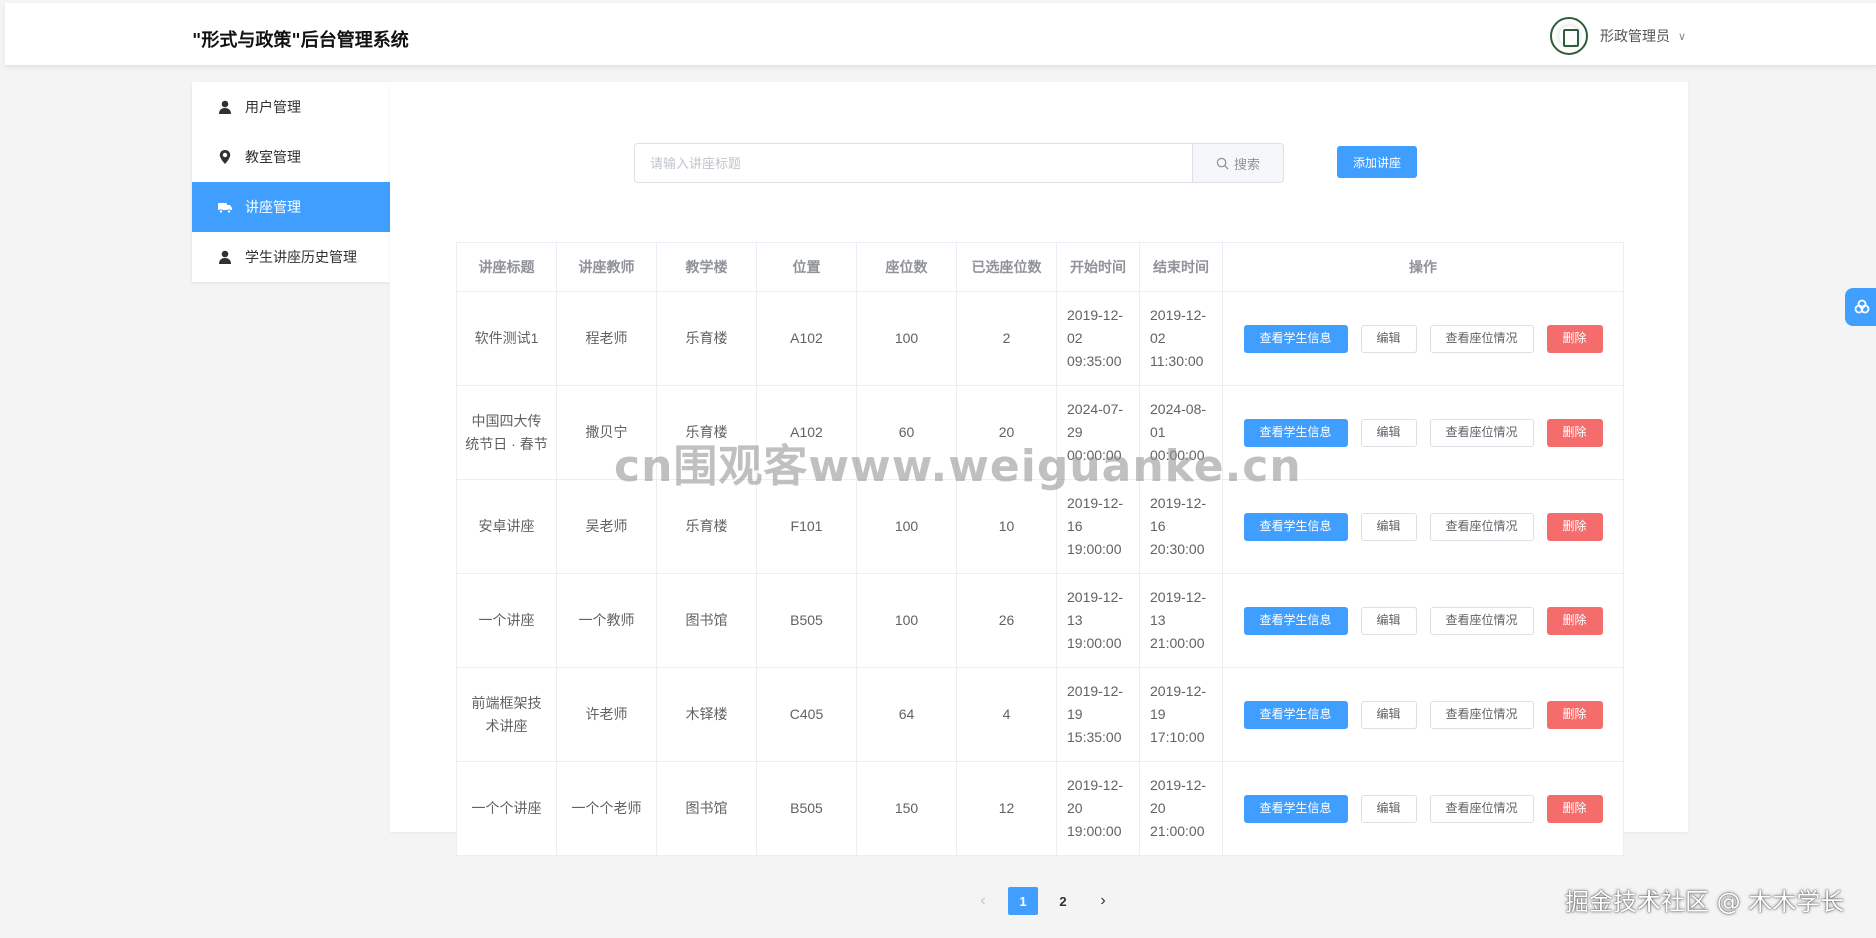 Image resolution: width=1876 pixels, height=938 pixels. What do you see at coordinates (1006, 338) in the screenshot?
I see `cell-selected: 2` at bounding box center [1006, 338].